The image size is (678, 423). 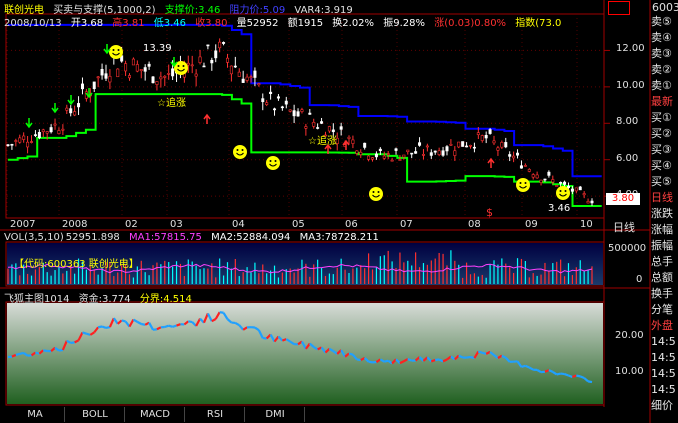 What do you see at coordinates (664, 165) in the screenshot?
I see `side-item: 买④` at bounding box center [664, 165].